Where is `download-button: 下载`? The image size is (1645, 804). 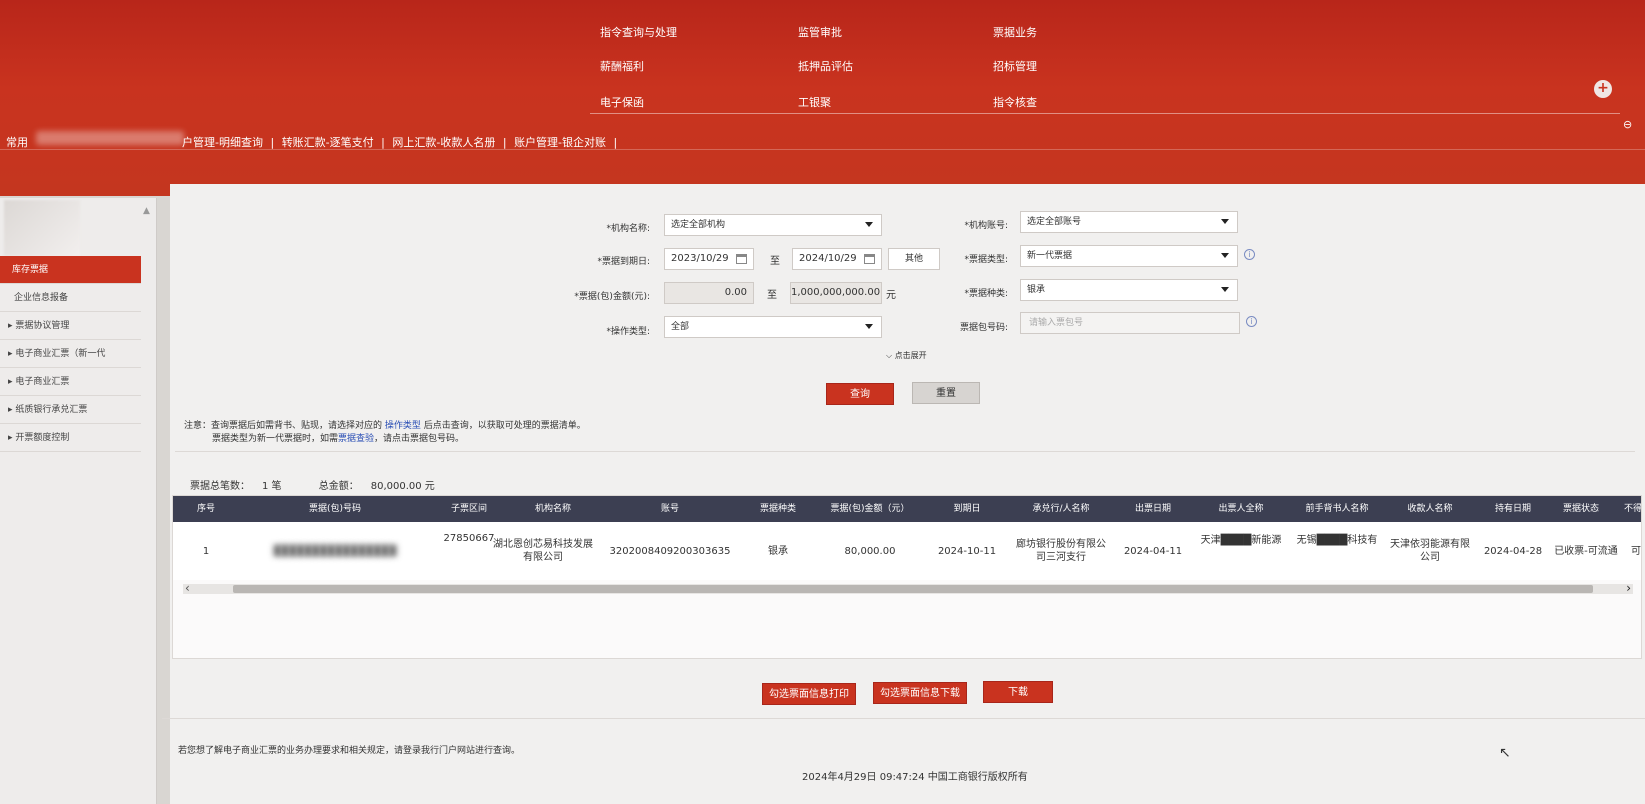
download-button: 下载 is located at coordinates (1018, 692).